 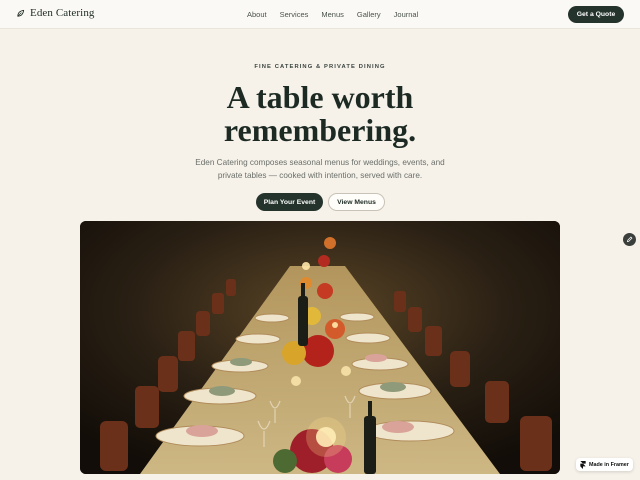 I want to click on nav-link-menus: Menus, so click(x=332, y=14).